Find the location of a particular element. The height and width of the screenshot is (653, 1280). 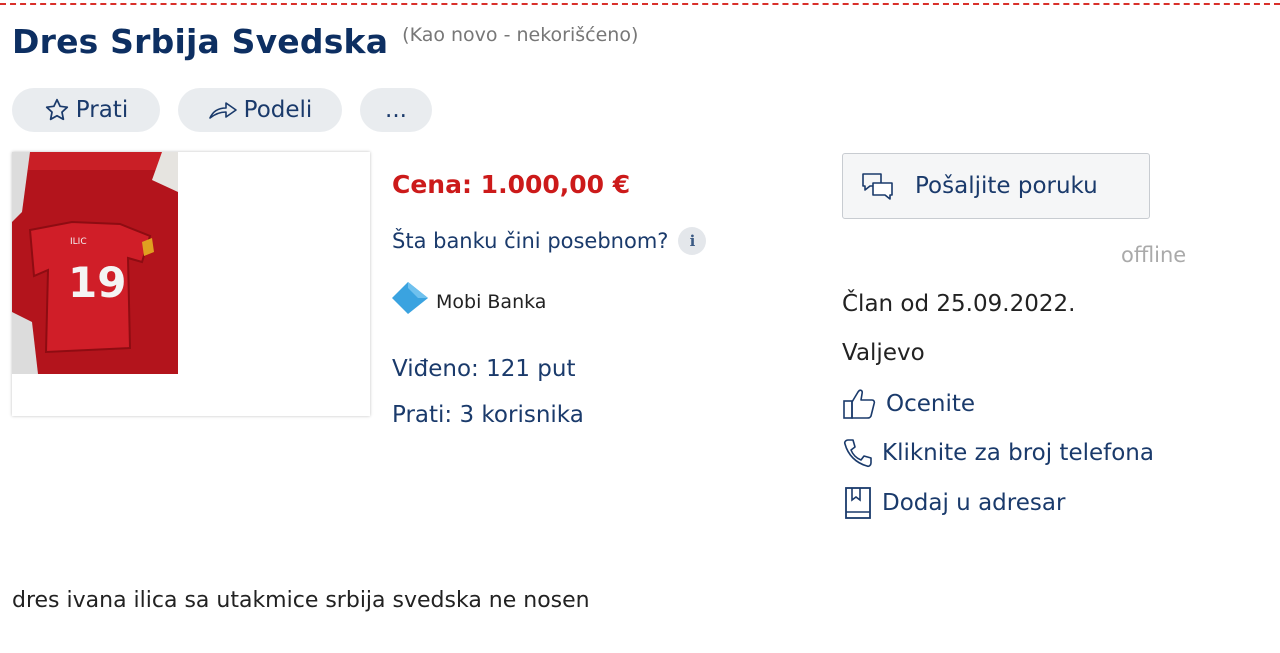

star-icon is located at coordinates (56, 109).